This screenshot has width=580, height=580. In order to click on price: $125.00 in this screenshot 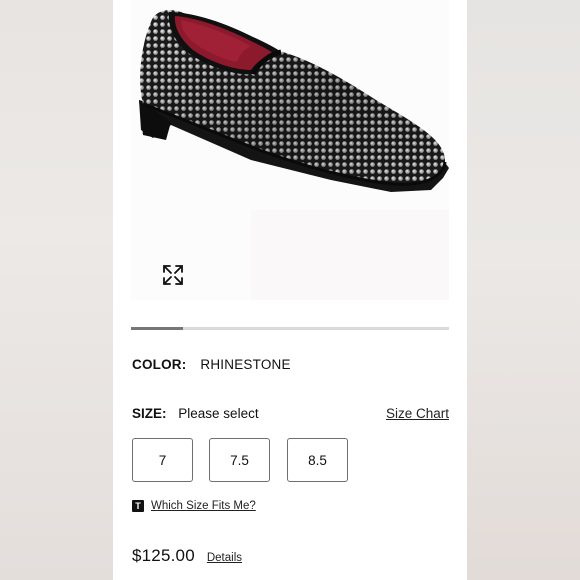, I will do `click(163, 555)`.